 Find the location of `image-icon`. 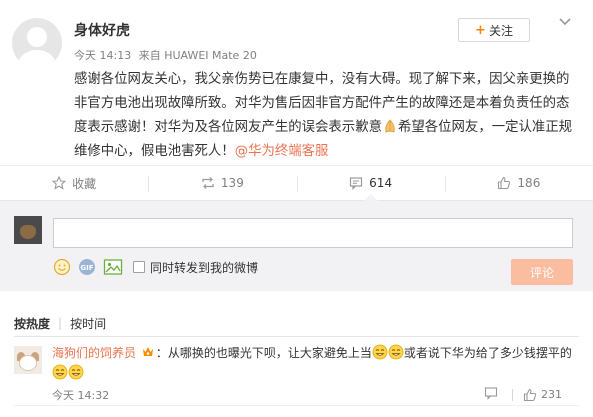

image-icon is located at coordinates (113, 267).